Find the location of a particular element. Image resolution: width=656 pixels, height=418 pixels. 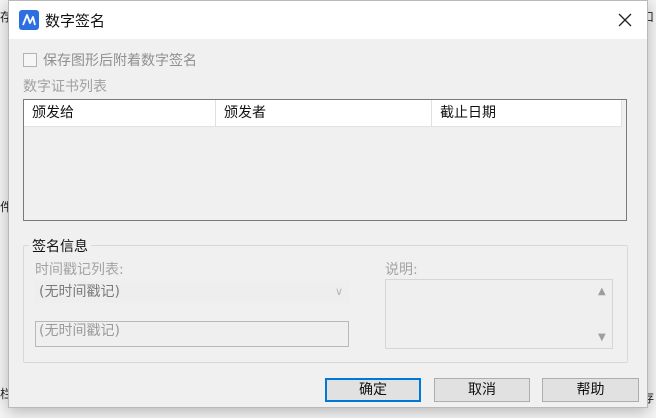

title-bar: 数字签名 is located at coordinates (328, 20).